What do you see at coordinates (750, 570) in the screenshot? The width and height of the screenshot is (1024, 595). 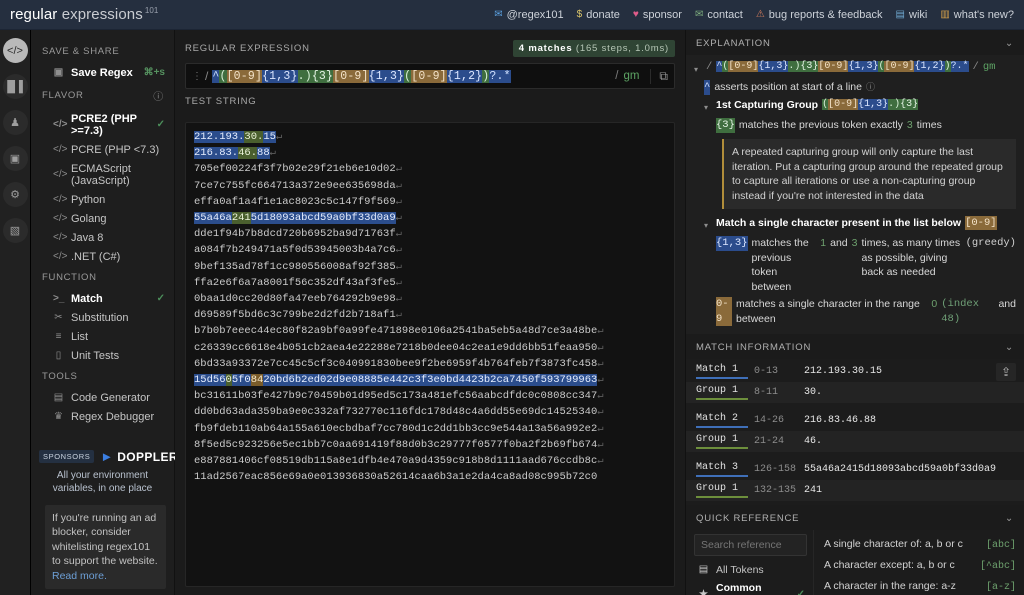 I see `qr-category-all-tokens: ▤ All Tokens` at bounding box center [750, 570].